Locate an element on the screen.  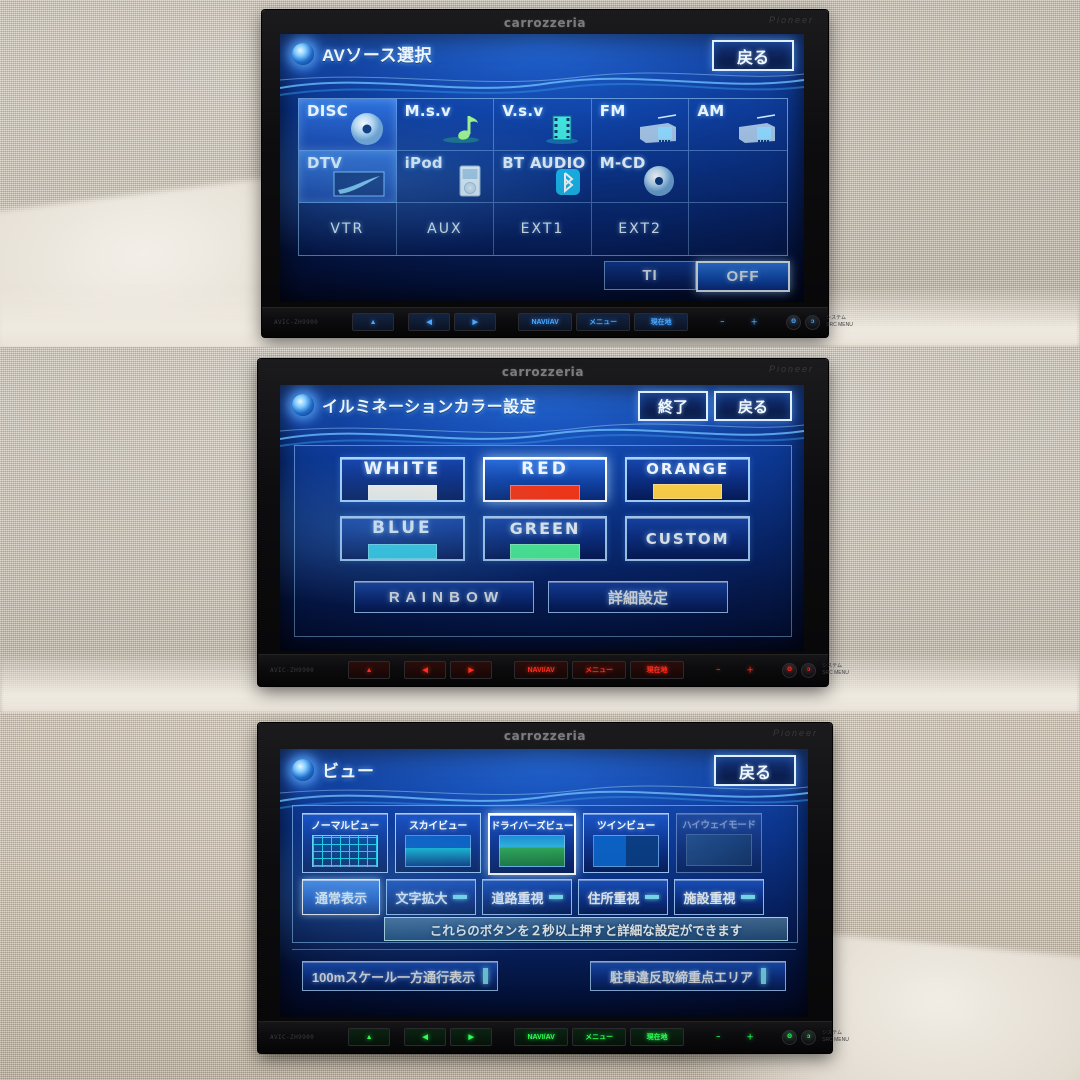
source-cell-ipod: iPod is located at coordinates (445, 177).